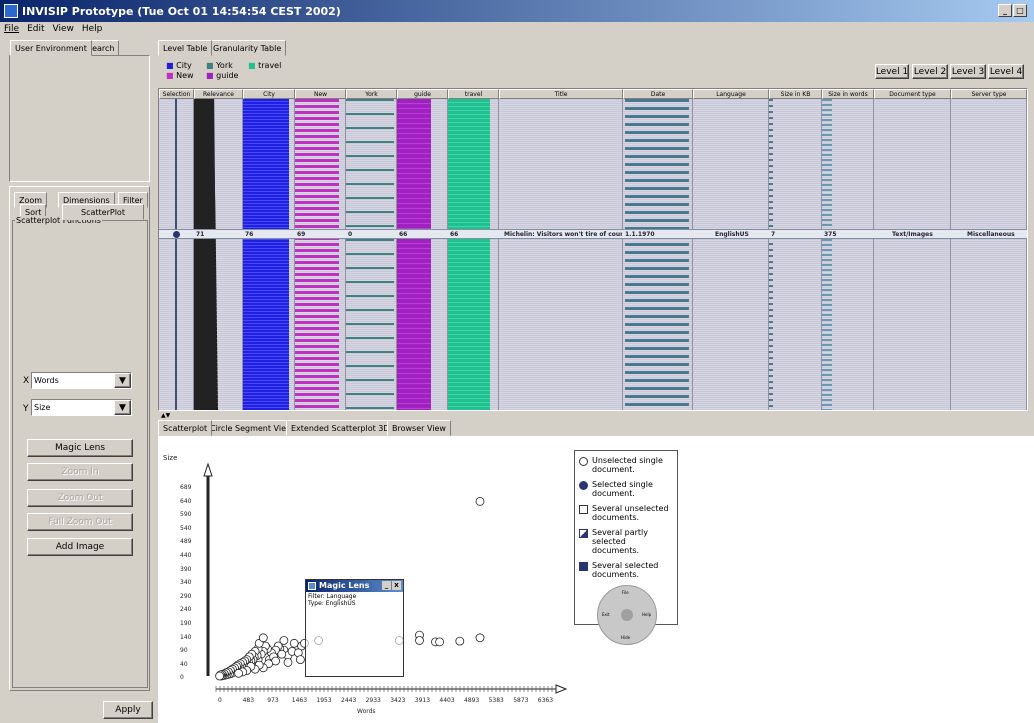 This screenshot has width=1034, height=723. Describe the element at coordinates (224, 65) in the screenshot. I see `legend-york: York` at that location.